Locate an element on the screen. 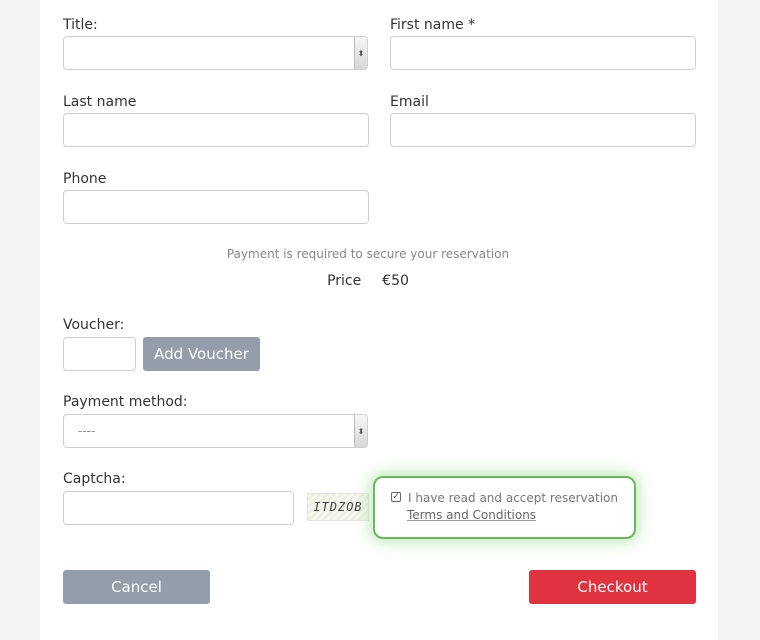  price-row: Price €50 is located at coordinates (368, 281).